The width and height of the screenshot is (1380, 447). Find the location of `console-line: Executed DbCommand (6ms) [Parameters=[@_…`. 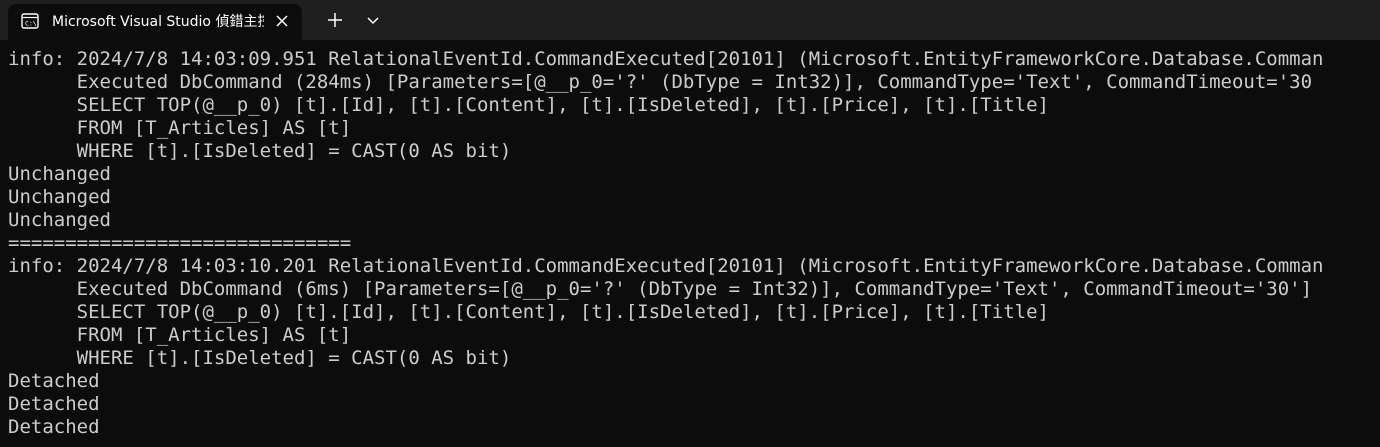

console-line: Executed DbCommand (6ms) [Parameters=[@_… is located at coordinates (660, 289).